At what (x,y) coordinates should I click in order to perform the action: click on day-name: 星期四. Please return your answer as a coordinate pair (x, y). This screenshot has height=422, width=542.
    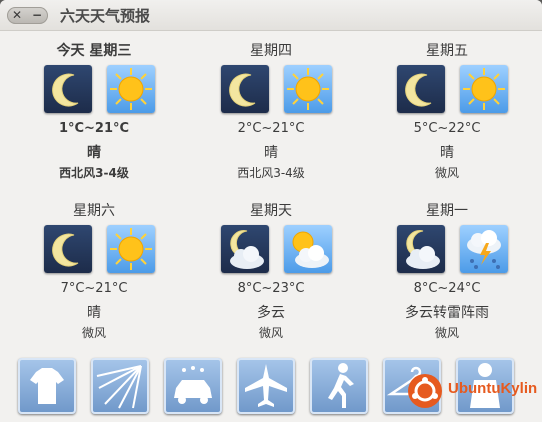
    Looking at the image, I should click on (271, 51).